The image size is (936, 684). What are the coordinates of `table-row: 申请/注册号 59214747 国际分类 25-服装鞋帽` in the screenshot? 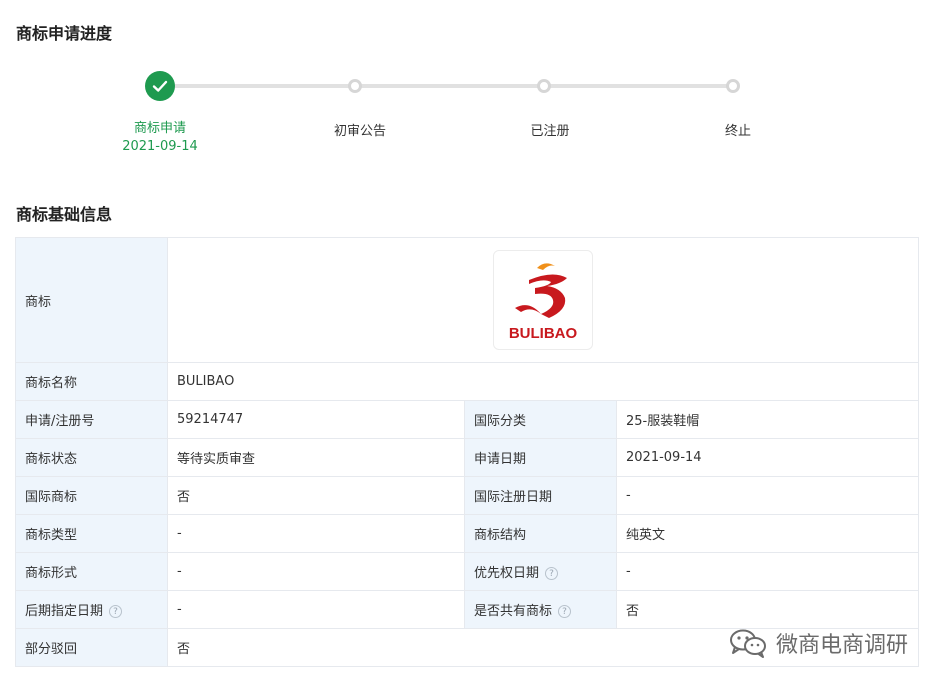 It's located at (467, 419).